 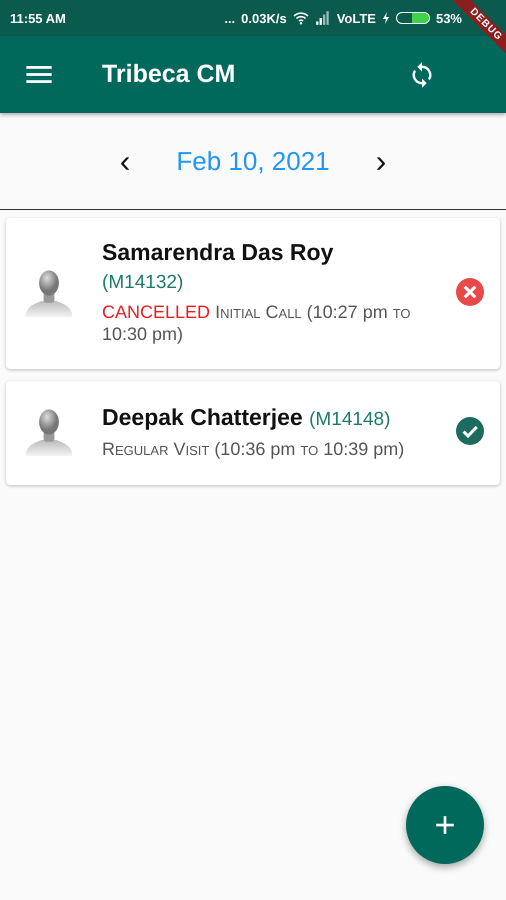 What do you see at coordinates (300, 18) in the screenshot?
I see `wifi-icon` at bounding box center [300, 18].